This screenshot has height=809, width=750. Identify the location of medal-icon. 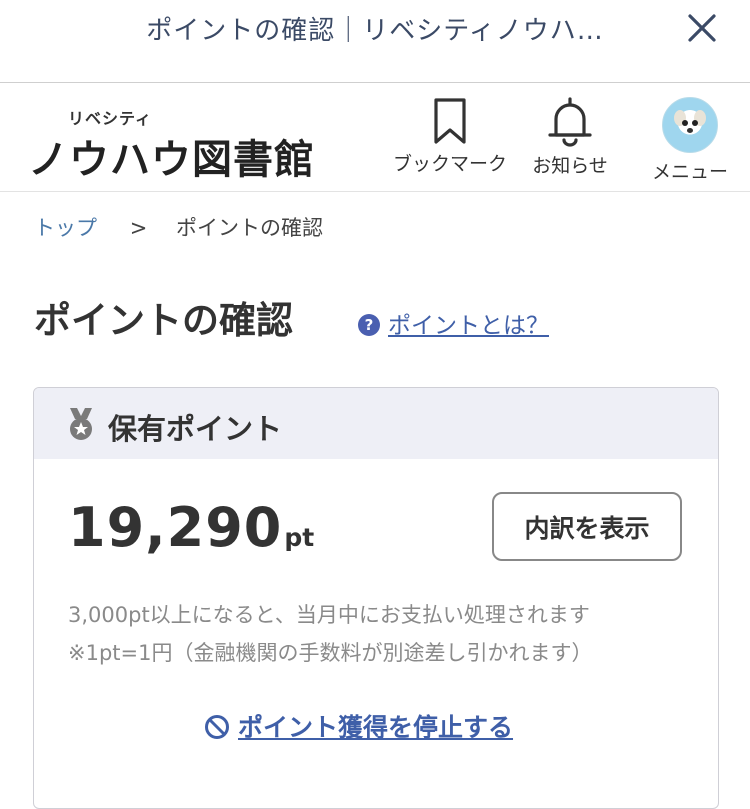
(81, 424).